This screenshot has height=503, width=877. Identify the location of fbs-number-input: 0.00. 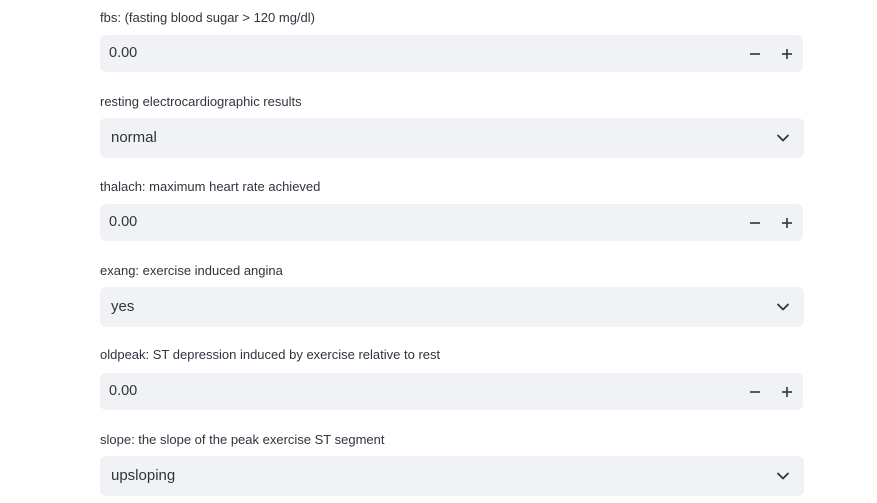
(451, 53).